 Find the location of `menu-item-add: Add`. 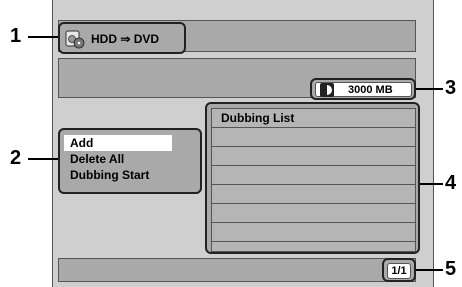

menu-item-add: Add is located at coordinates (118, 143).